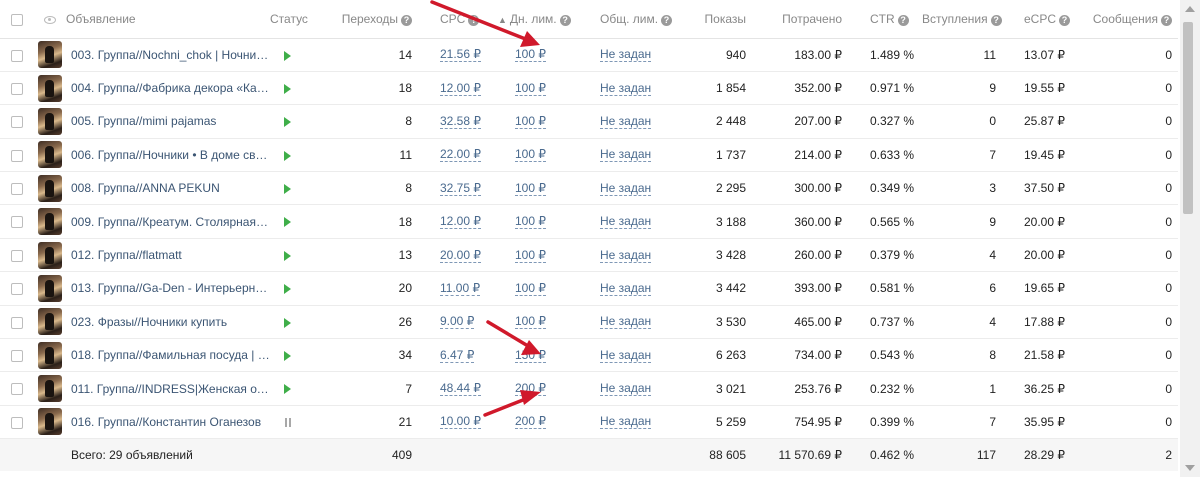 The height and width of the screenshot is (477, 1200). Describe the element at coordinates (460, 88) in the screenshot. I see `cpc-value-link: 12.00 ₽` at that location.